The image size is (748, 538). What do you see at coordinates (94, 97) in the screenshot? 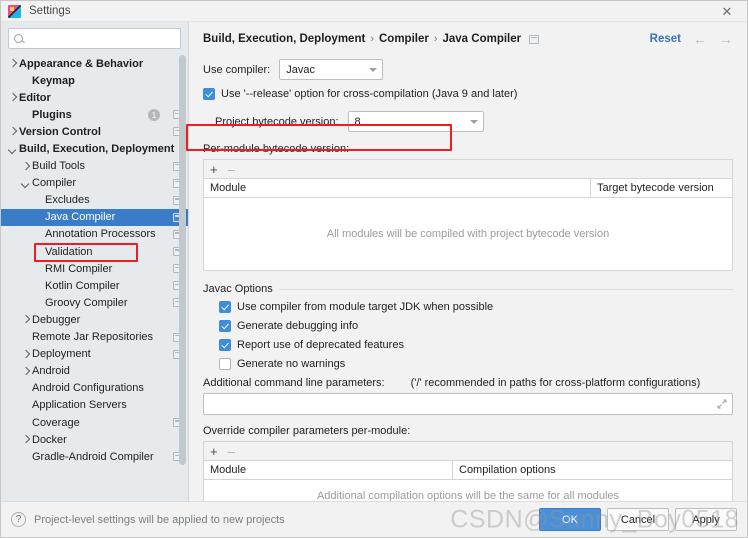
I see `sidebar-item-editor: Editor` at bounding box center [94, 97].